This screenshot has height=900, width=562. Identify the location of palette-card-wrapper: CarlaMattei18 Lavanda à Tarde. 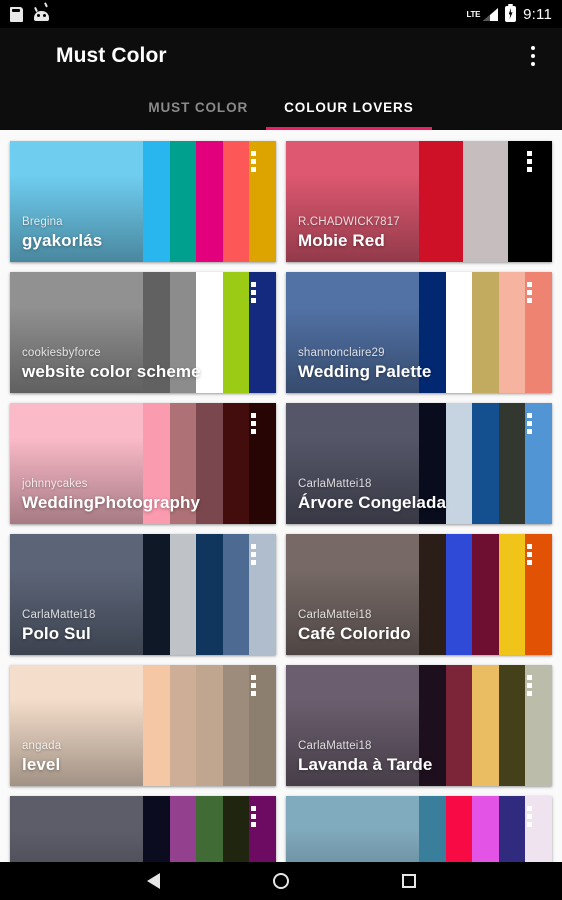
(419, 725).